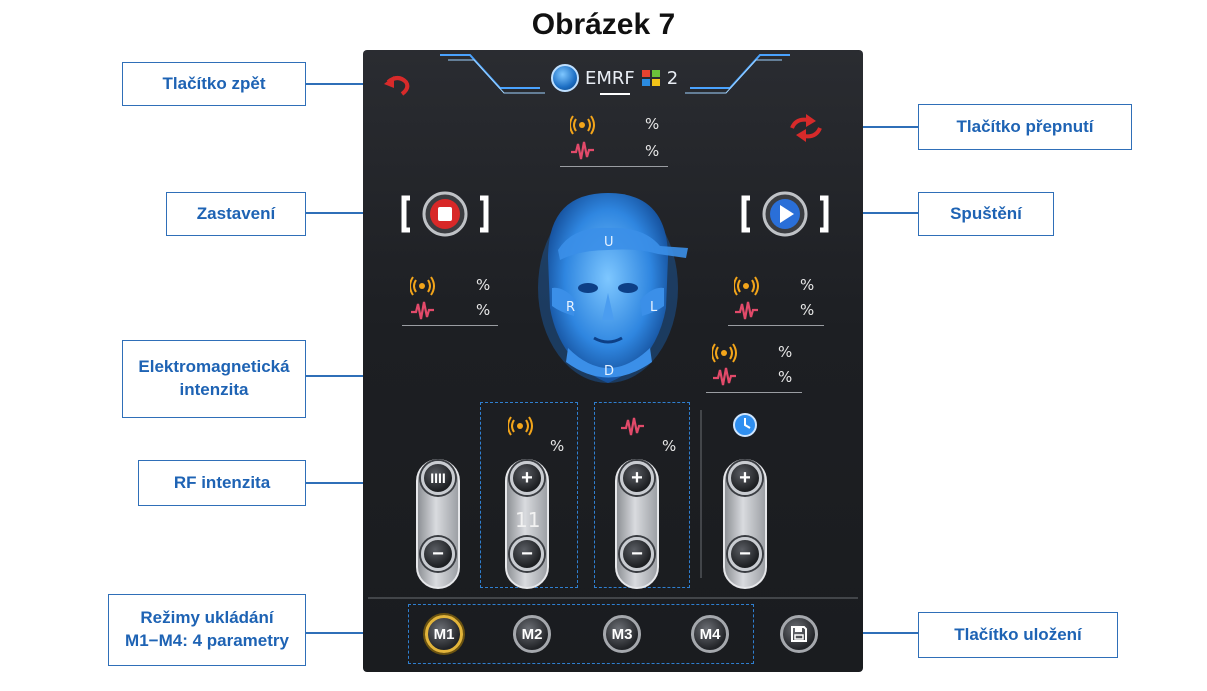  What do you see at coordinates (571, 307) in the screenshot?
I see `zone-label-right: R` at bounding box center [571, 307].